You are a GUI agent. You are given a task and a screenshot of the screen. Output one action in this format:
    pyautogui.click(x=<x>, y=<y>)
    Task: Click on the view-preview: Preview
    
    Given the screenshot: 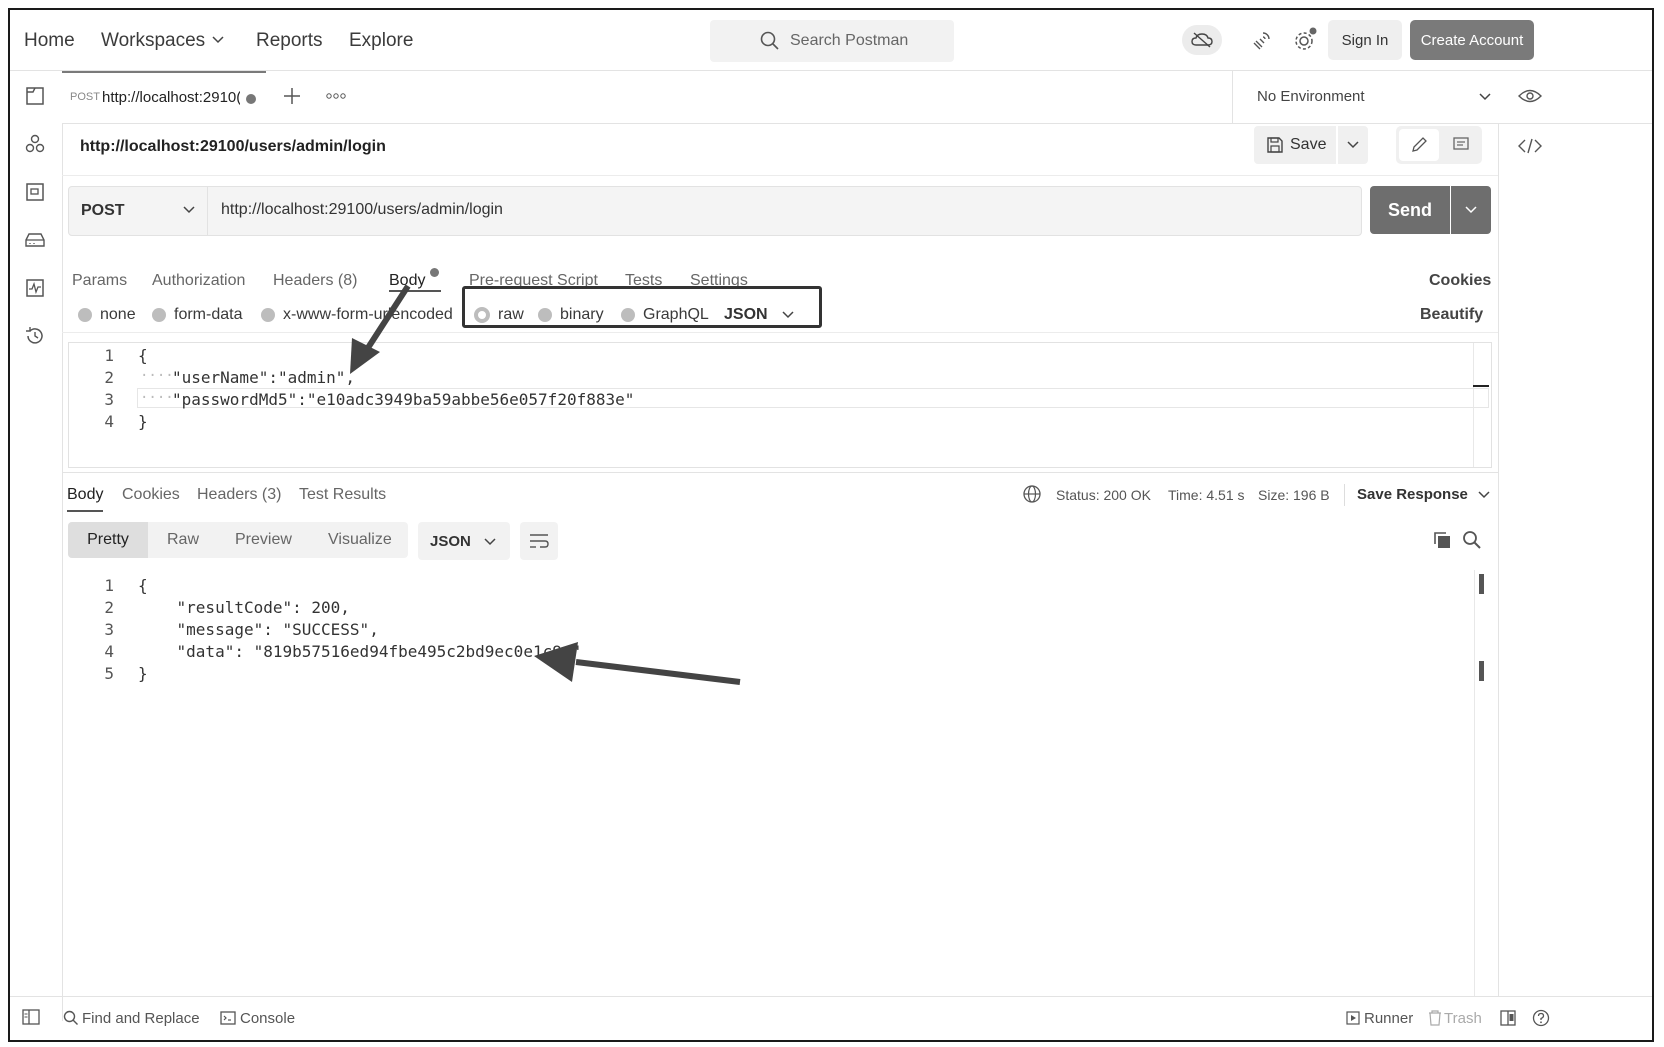 What is the action you would take?
    pyautogui.click(x=263, y=540)
    